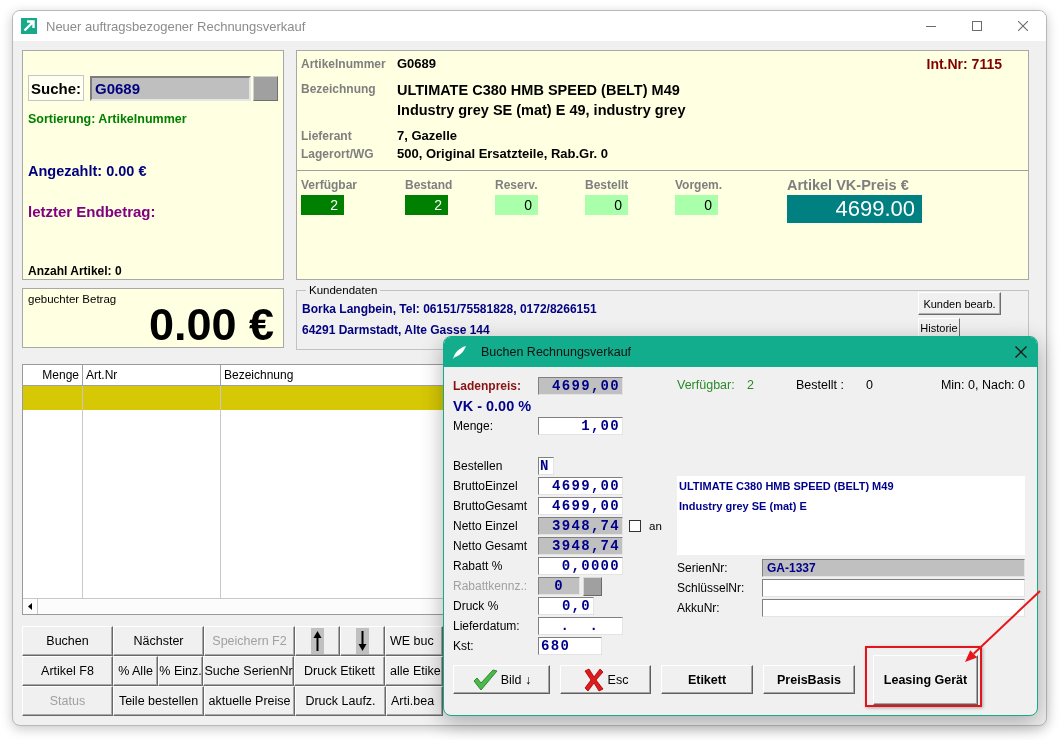  Describe the element at coordinates (925, 680) in the screenshot. I see `dialog-button: Leasing Gerät` at that location.